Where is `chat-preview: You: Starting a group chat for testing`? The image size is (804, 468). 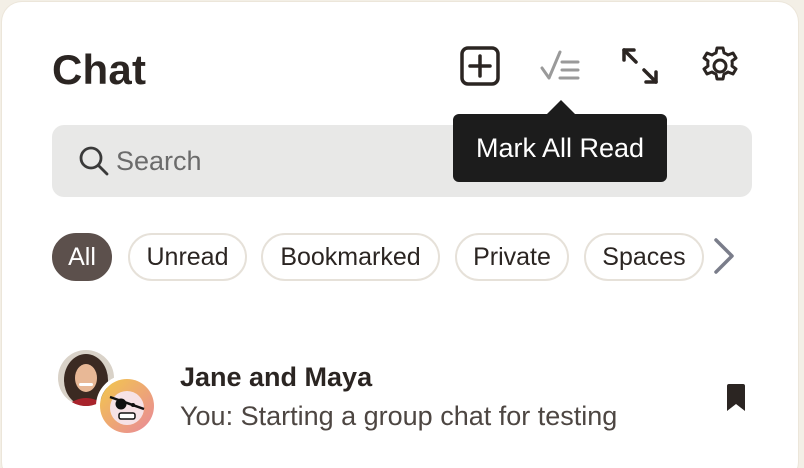 chat-preview: You: Starting a group chat for testing is located at coordinates (399, 416).